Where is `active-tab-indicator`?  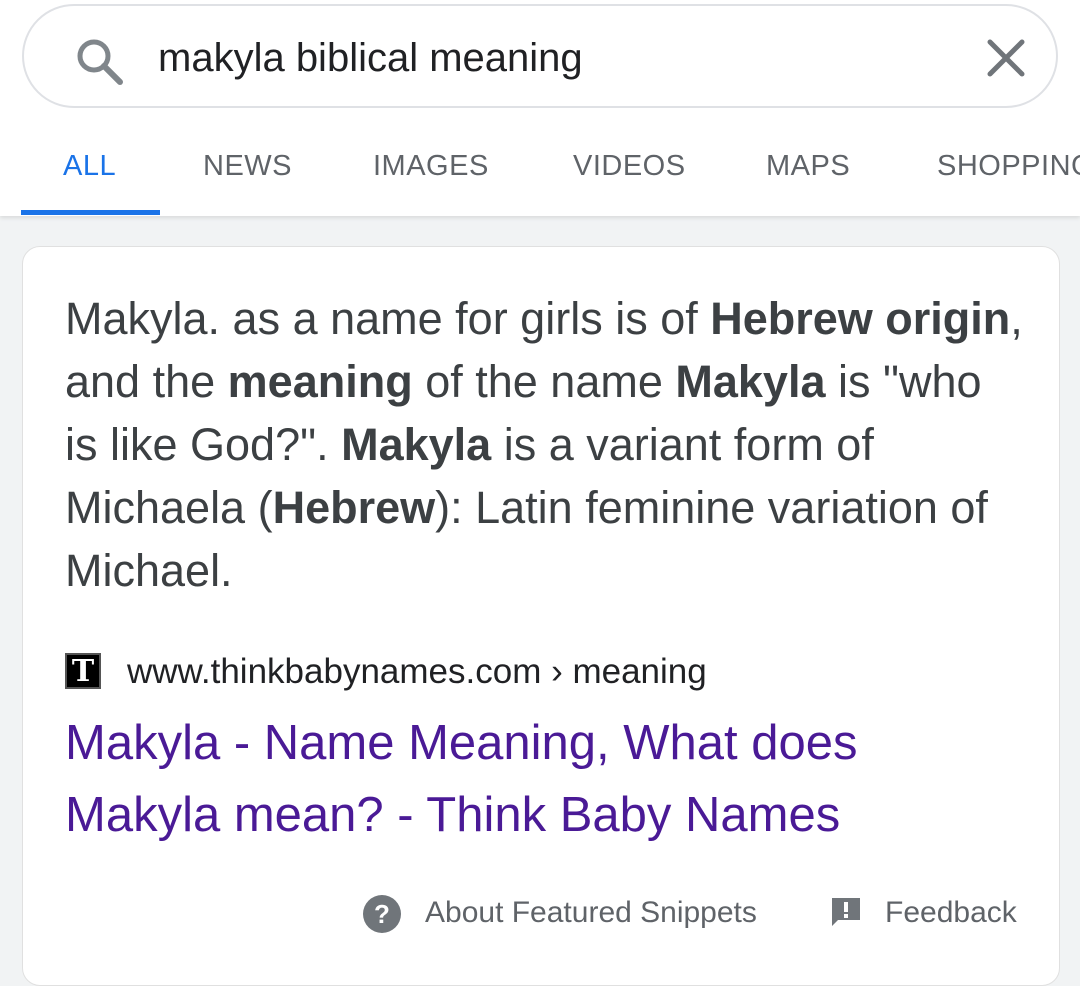 active-tab-indicator is located at coordinates (90, 212).